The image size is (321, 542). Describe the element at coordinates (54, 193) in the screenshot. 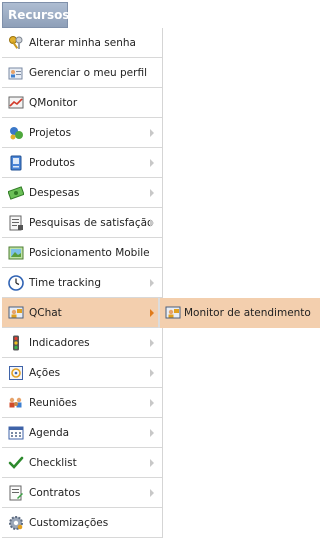

I see `menu-item-label: Despesas` at that location.